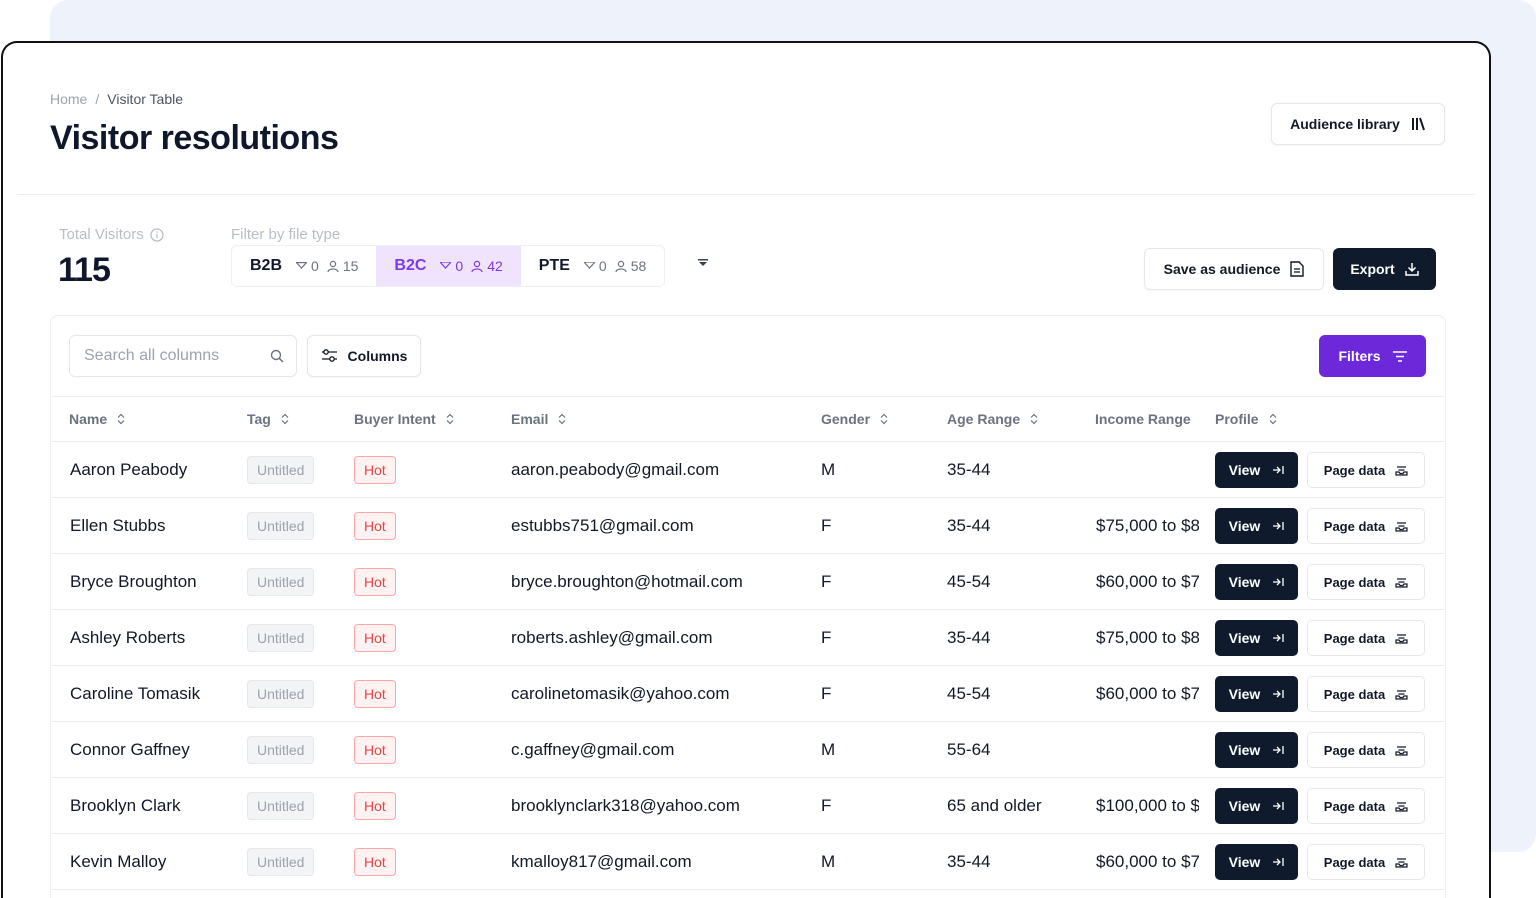 The height and width of the screenshot is (898, 1536). What do you see at coordinates (538, 419) in the screenshot?
I see `column-header-email: Email` at bounding box center [538, 419].